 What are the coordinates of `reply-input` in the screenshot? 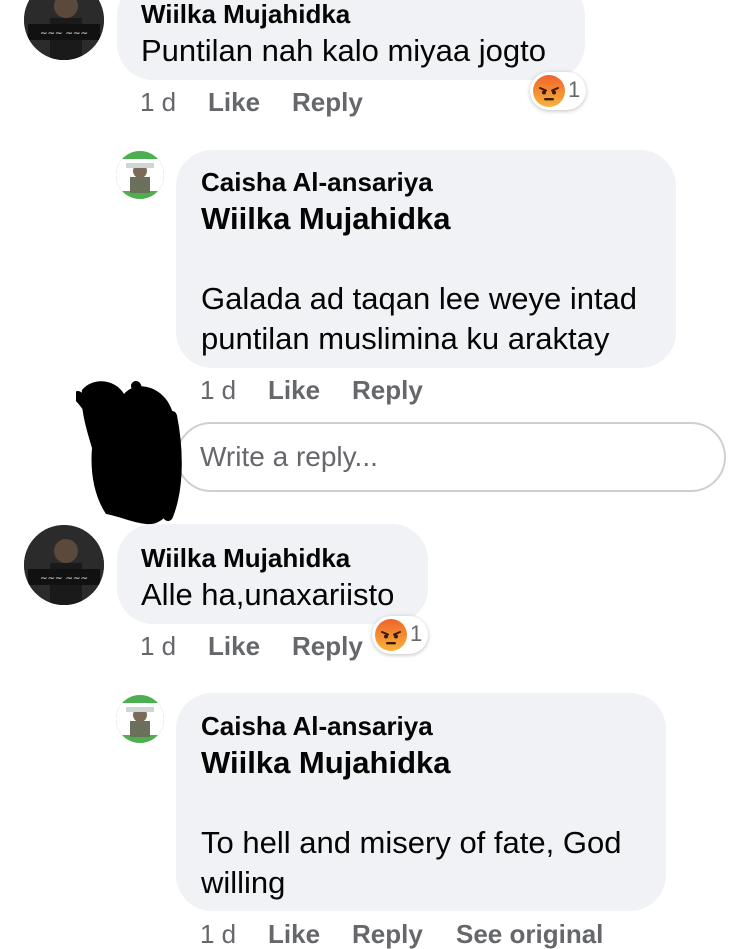 It's located at (450, 457).